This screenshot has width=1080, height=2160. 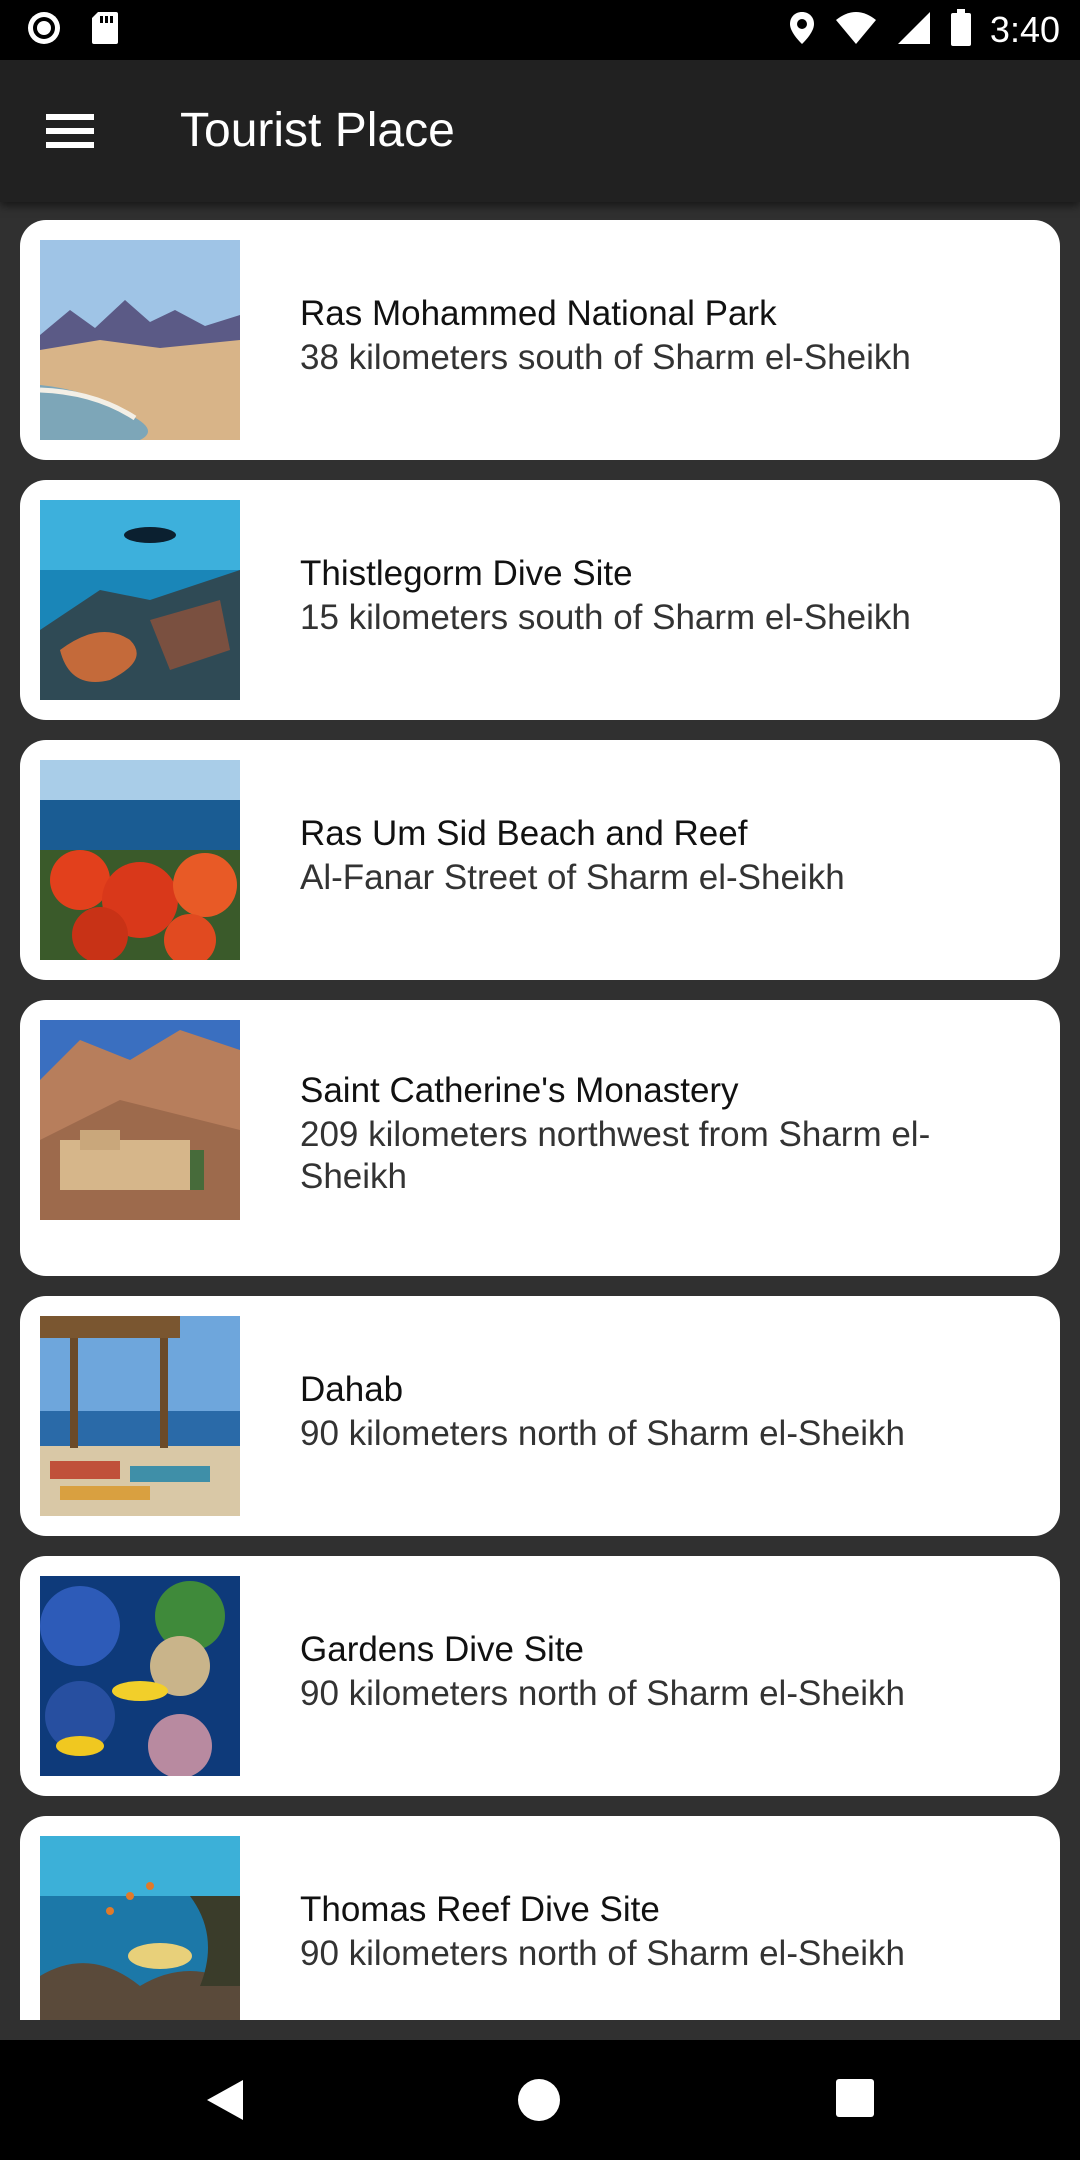 What do you see at coordinates (519, 1090) in the screenshot?
I see `place-name: Saint Catherine's Monastery` at bounding box center [519, 1090].